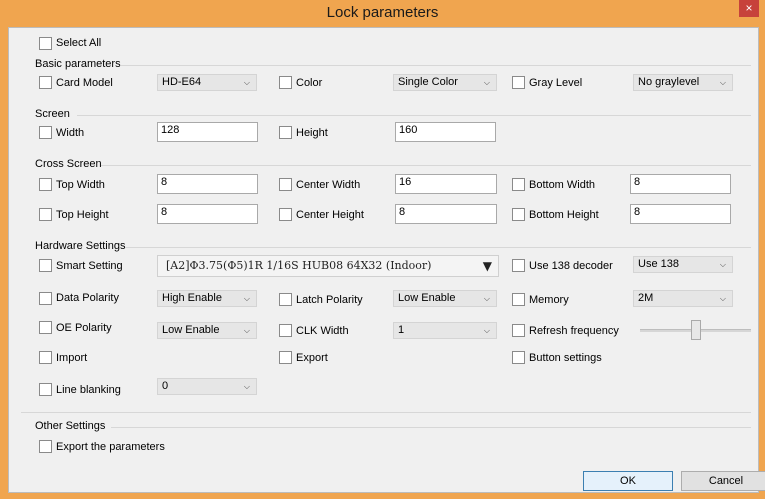  What do you see at coordinates (45, 389) in the screenshot?
I see `line-blanking-checkbox` at bounding box center [45, 389].